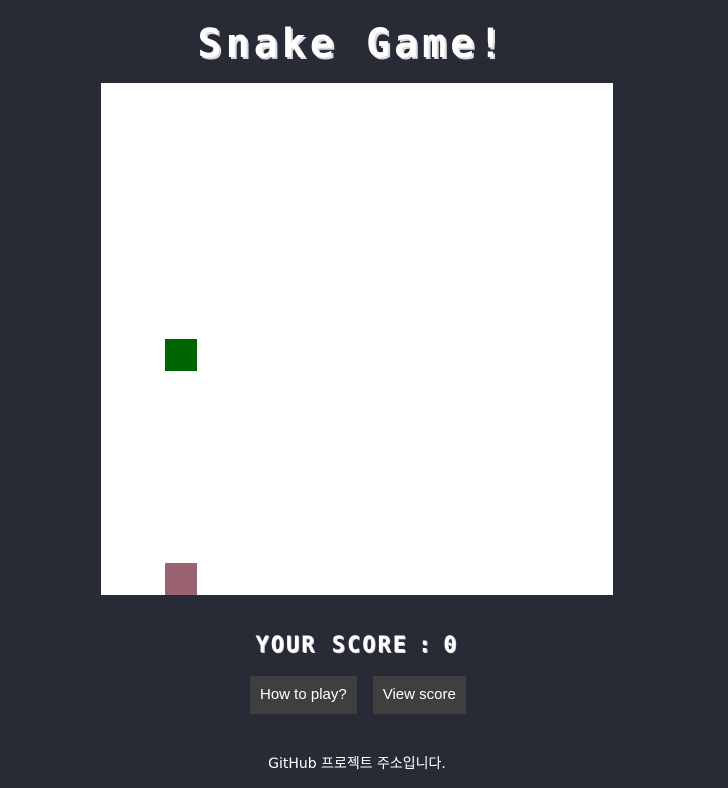  Describe the element at coordinates (451, 645) in the screenshot. I see `score-value: 0` at that location.